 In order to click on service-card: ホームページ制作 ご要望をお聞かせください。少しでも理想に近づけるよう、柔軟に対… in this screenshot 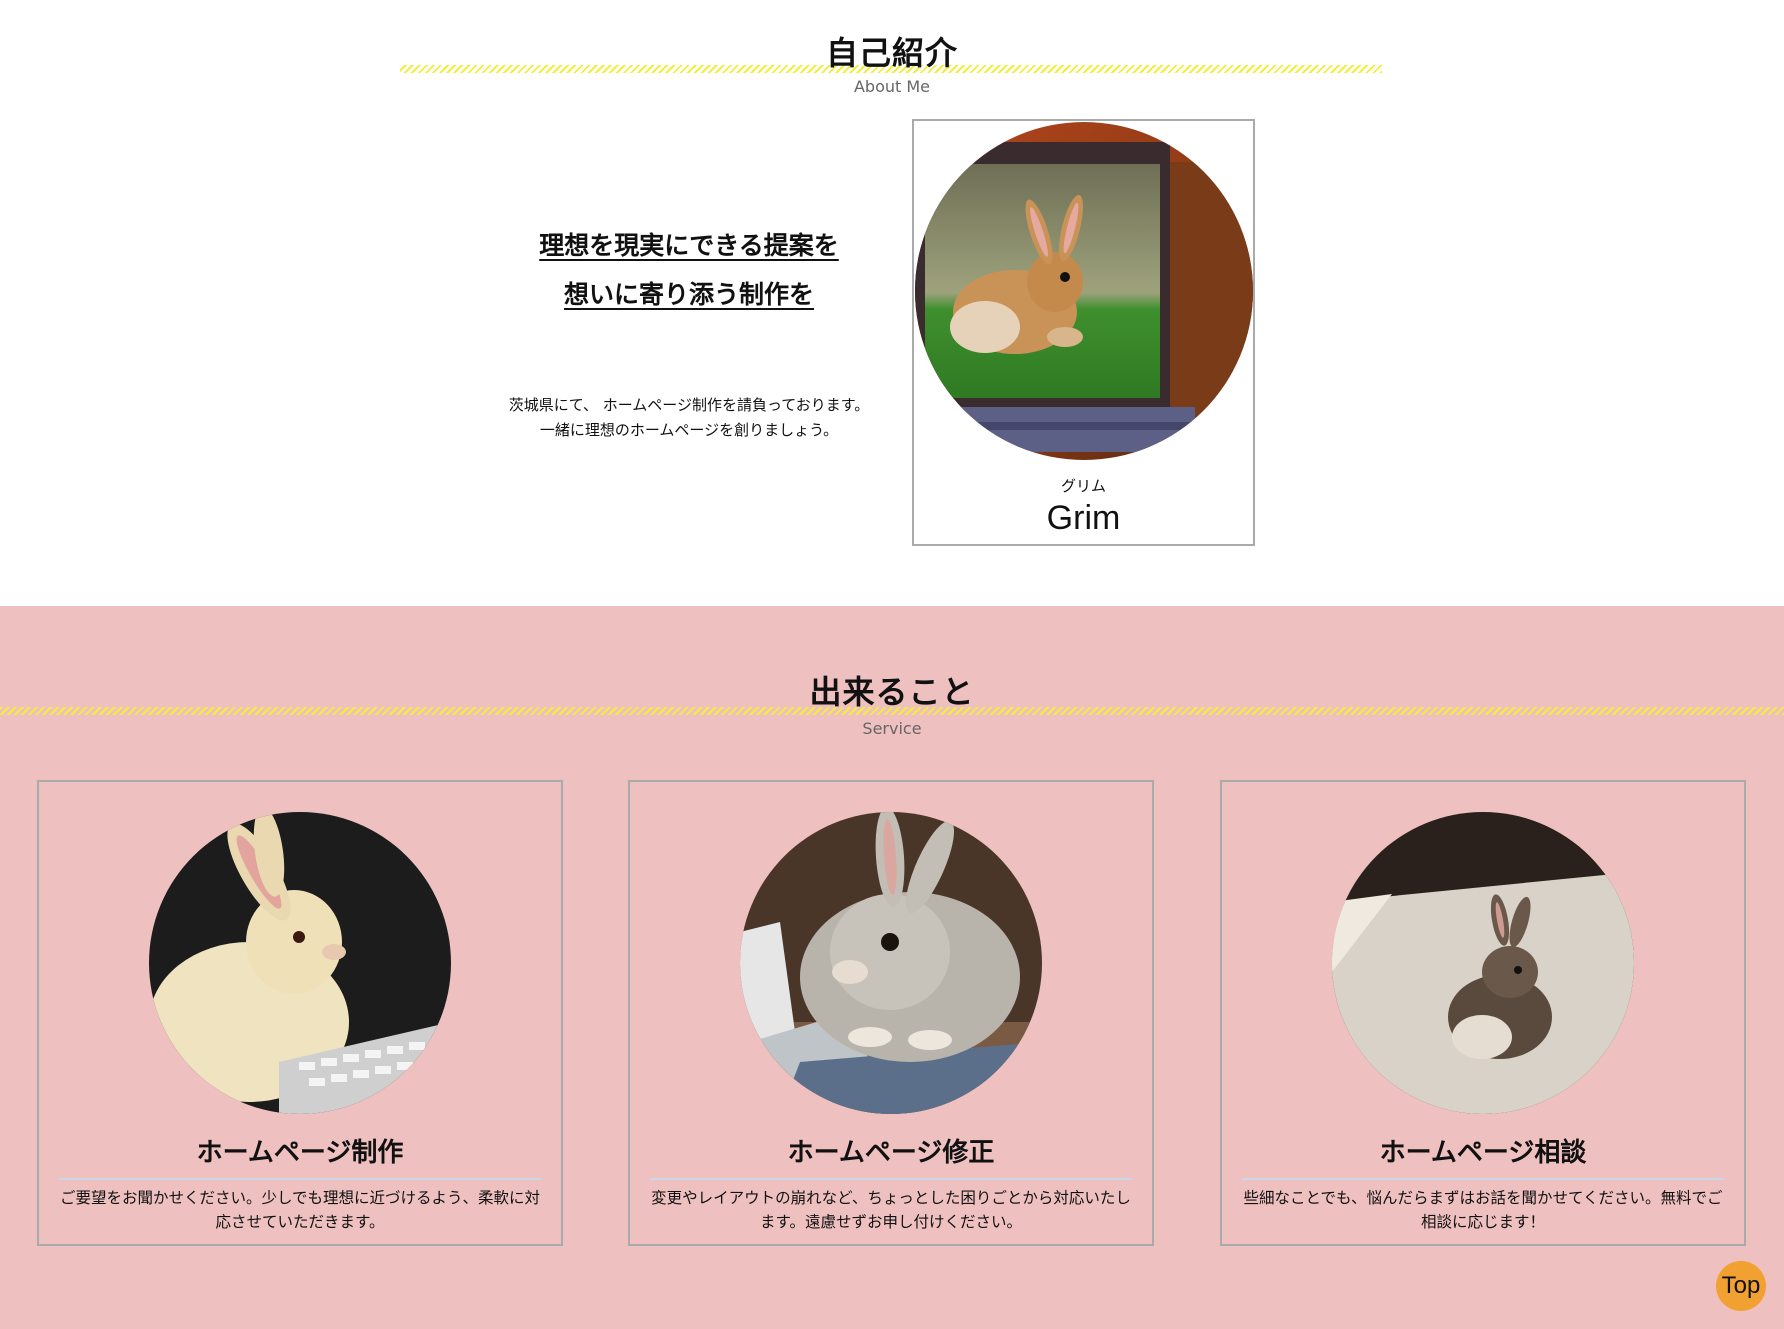, I will do `click(300, 1013)`.